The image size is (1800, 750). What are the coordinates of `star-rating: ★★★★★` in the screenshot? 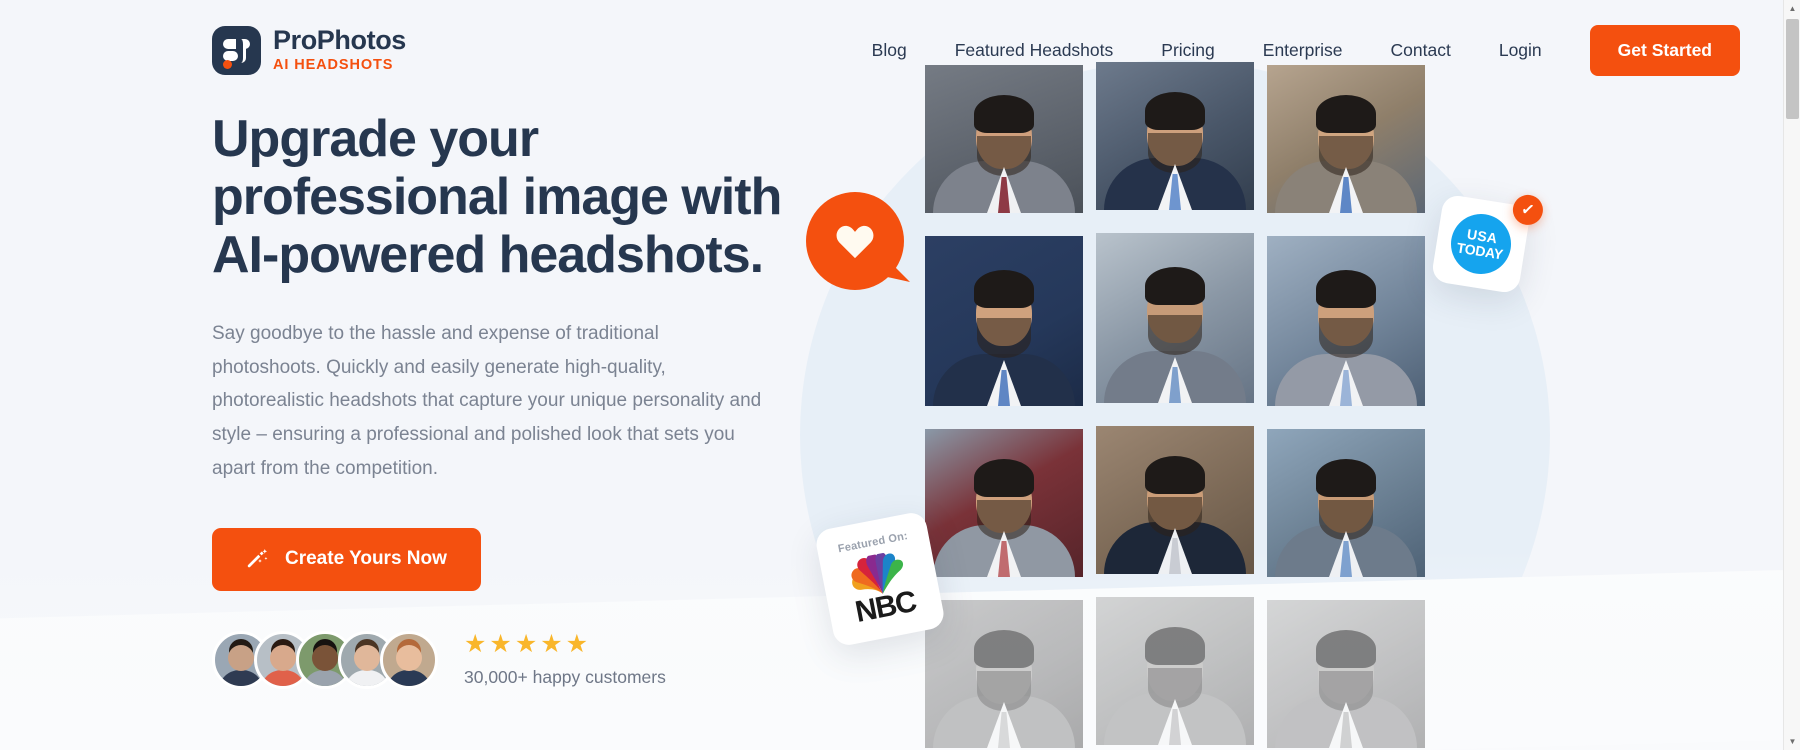 It's located at (528, 643).